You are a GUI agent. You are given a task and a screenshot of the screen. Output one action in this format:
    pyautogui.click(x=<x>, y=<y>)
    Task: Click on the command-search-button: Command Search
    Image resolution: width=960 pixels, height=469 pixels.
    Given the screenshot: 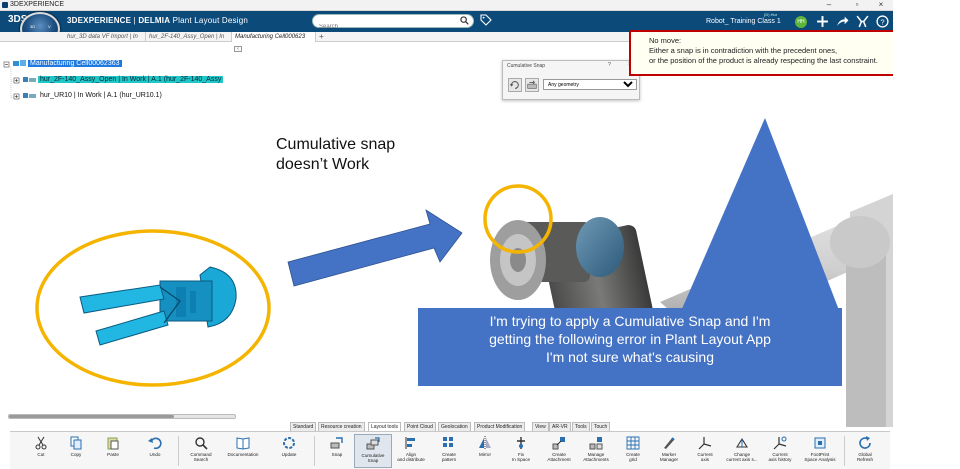 What is the action you would take?
    pyautogui.click(x=201, y=451)
    